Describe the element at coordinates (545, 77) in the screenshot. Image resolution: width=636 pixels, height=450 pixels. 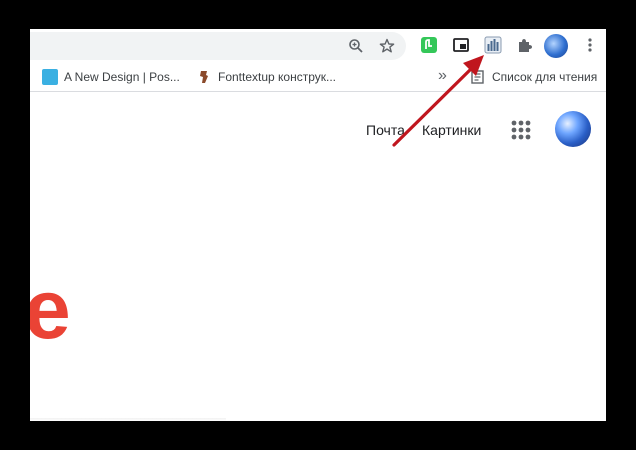
I see `reading-list-label: Список для чтения` at that location.